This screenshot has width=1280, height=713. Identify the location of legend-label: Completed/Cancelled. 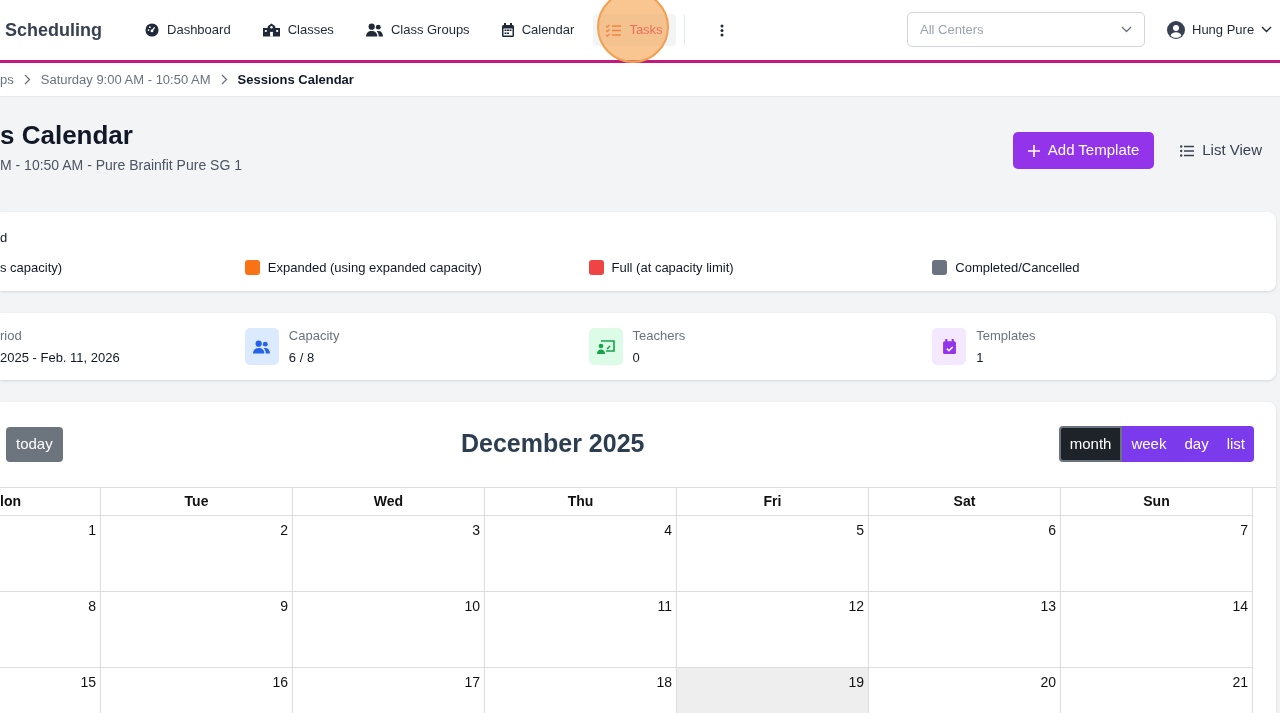
(1017, 268).